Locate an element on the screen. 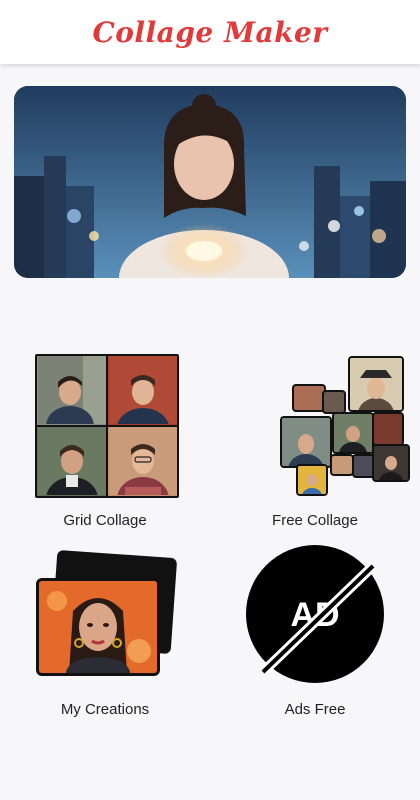 The width and height of the screenshot is (420, 800). ads-free-label: Ads Free is located at coordinates (315, 709).